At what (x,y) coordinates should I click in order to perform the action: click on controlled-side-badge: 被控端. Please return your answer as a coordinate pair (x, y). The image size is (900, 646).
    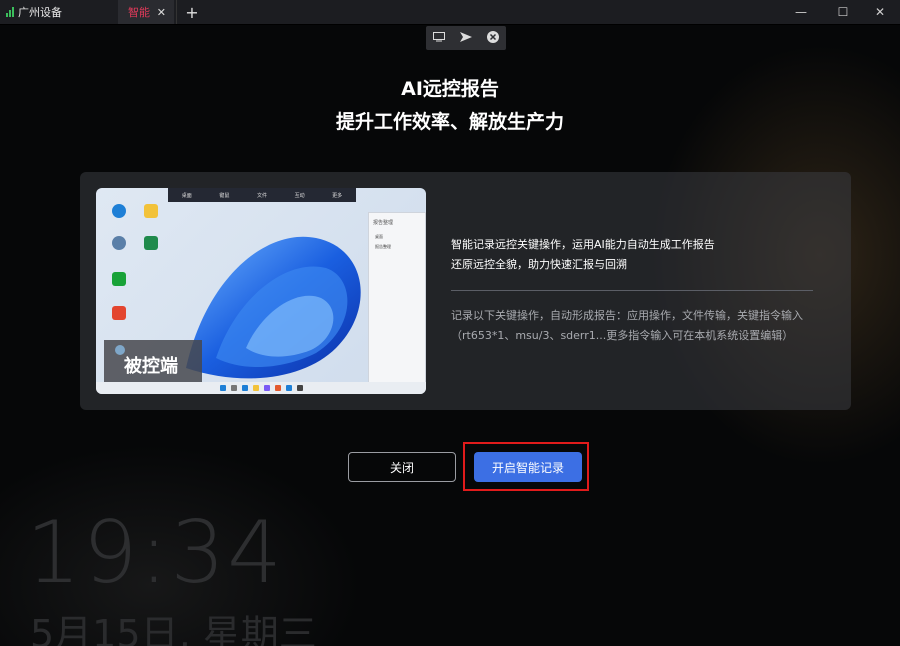
    Looking at the image, I should click on (153, 361).